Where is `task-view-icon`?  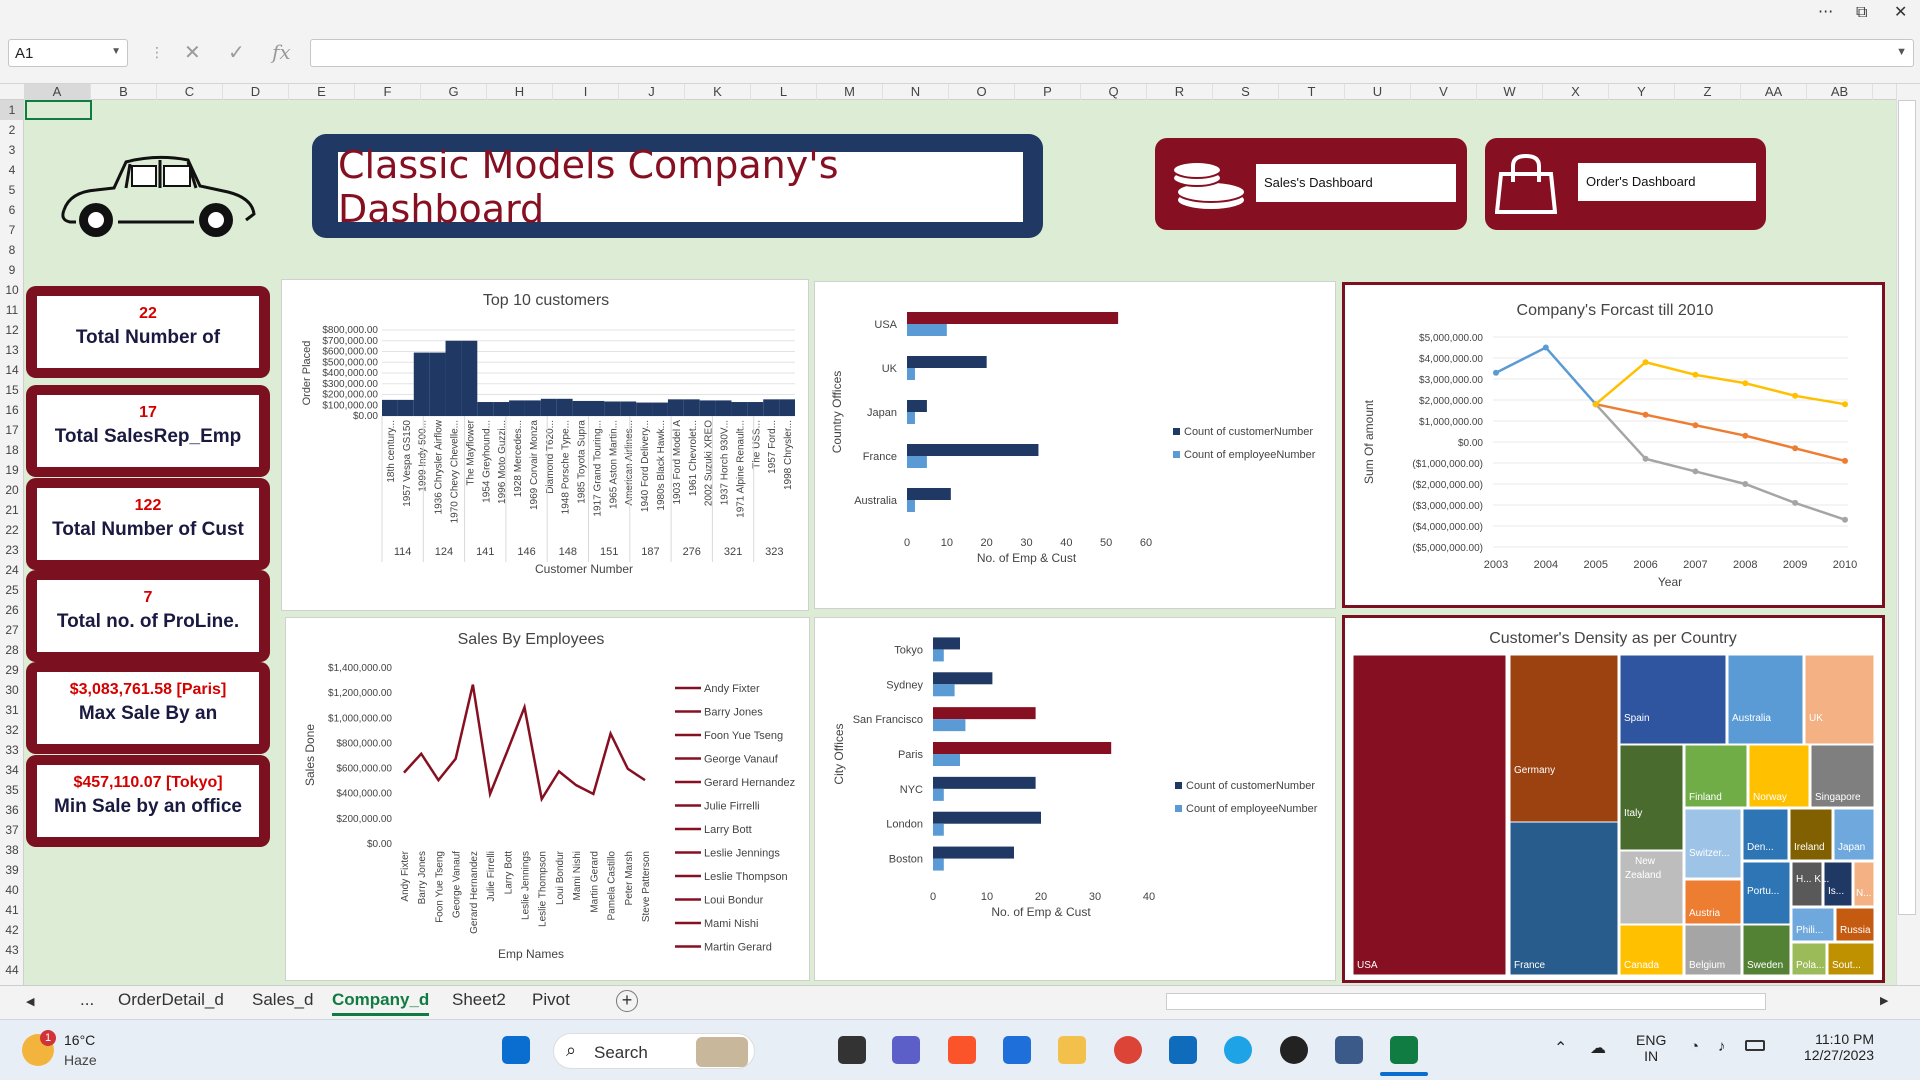
task-view-icon is located at coordinates (852, 1050).